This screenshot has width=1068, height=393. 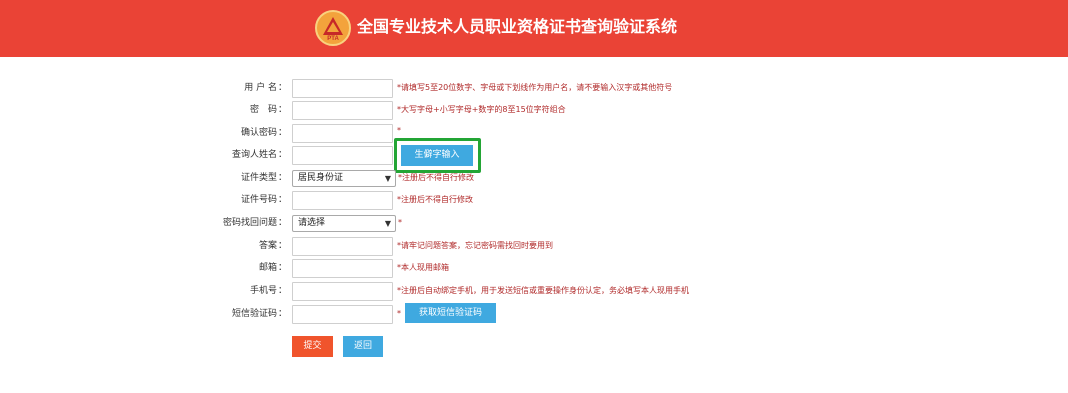 What do you see at coordinates (363, 346) in the screenshot?
I see `back-button: 返回` at bounding box center [363, 346].